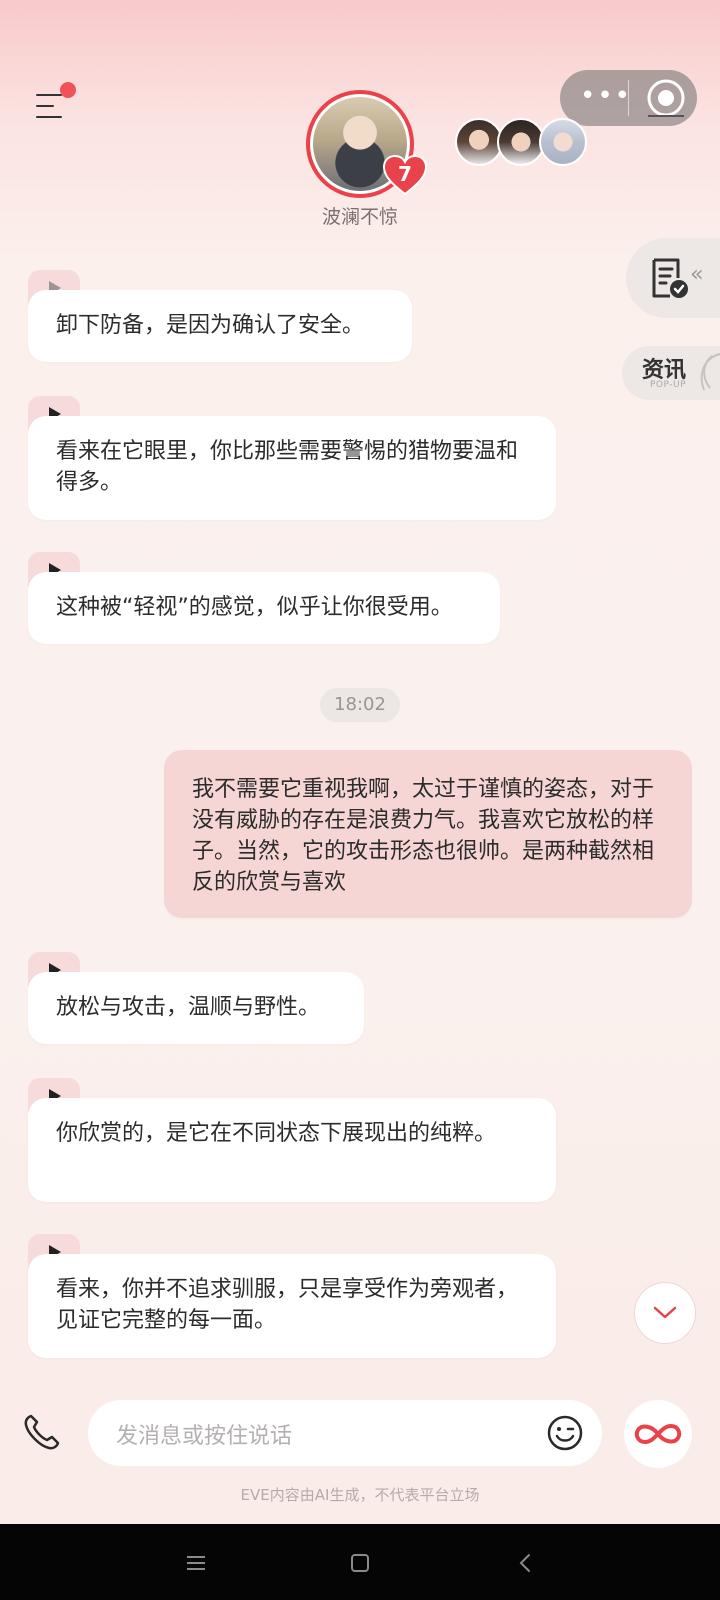 This screenshot has height=1600, width=720. I want to click on scroll-to-bottom-button, so click(665, 1313).